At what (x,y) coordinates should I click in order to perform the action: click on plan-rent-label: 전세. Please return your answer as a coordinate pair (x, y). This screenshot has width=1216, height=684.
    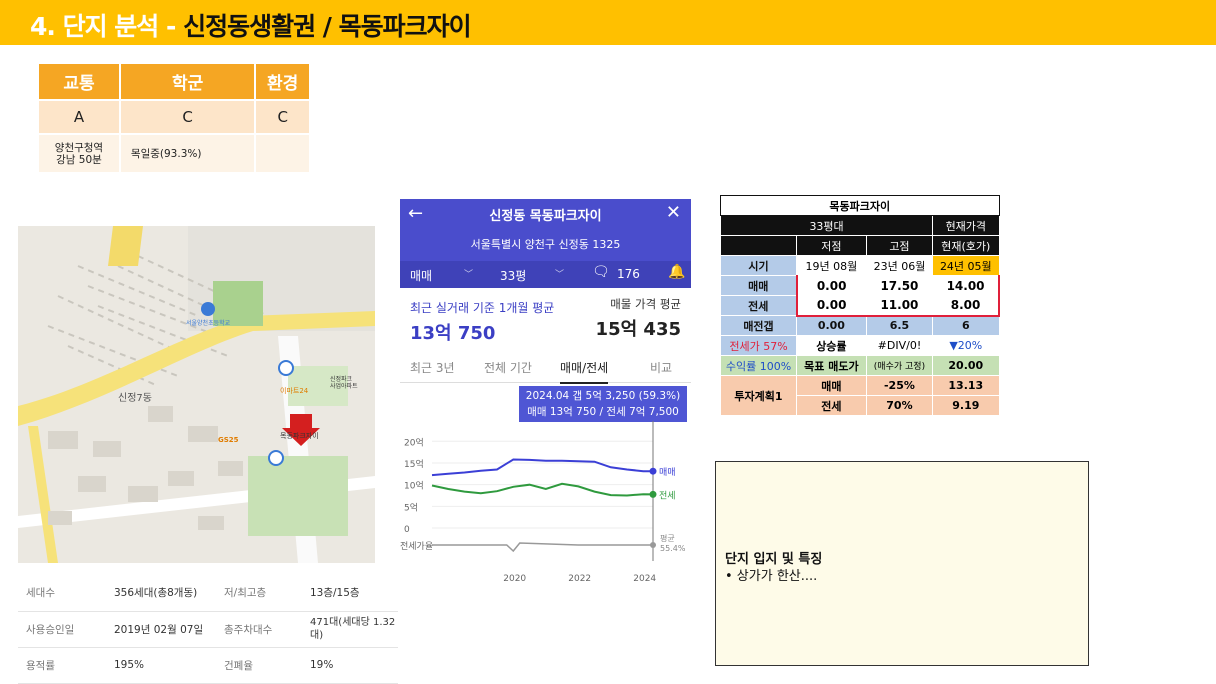
    Looking at the image, I should click on (831, 405).